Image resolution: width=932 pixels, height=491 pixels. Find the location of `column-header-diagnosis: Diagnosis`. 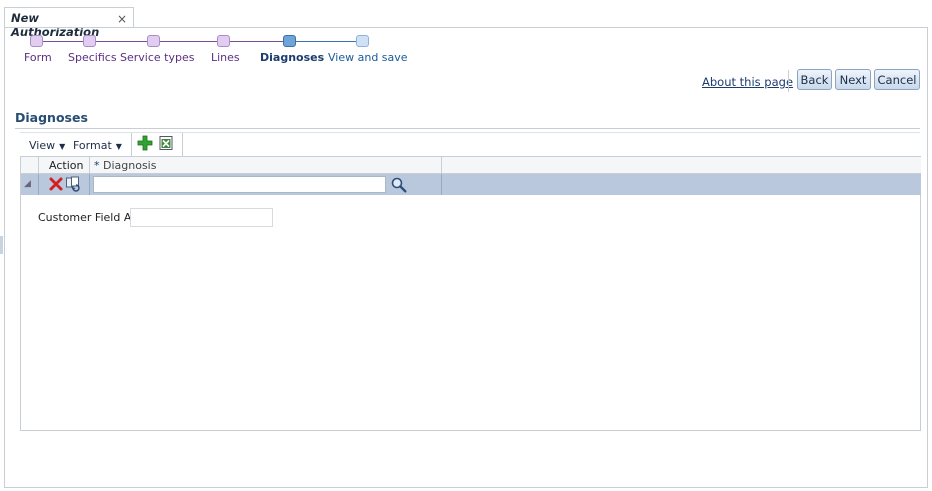

column-header-diagnosis: Diagnosis is located at coordinates (129, 165).